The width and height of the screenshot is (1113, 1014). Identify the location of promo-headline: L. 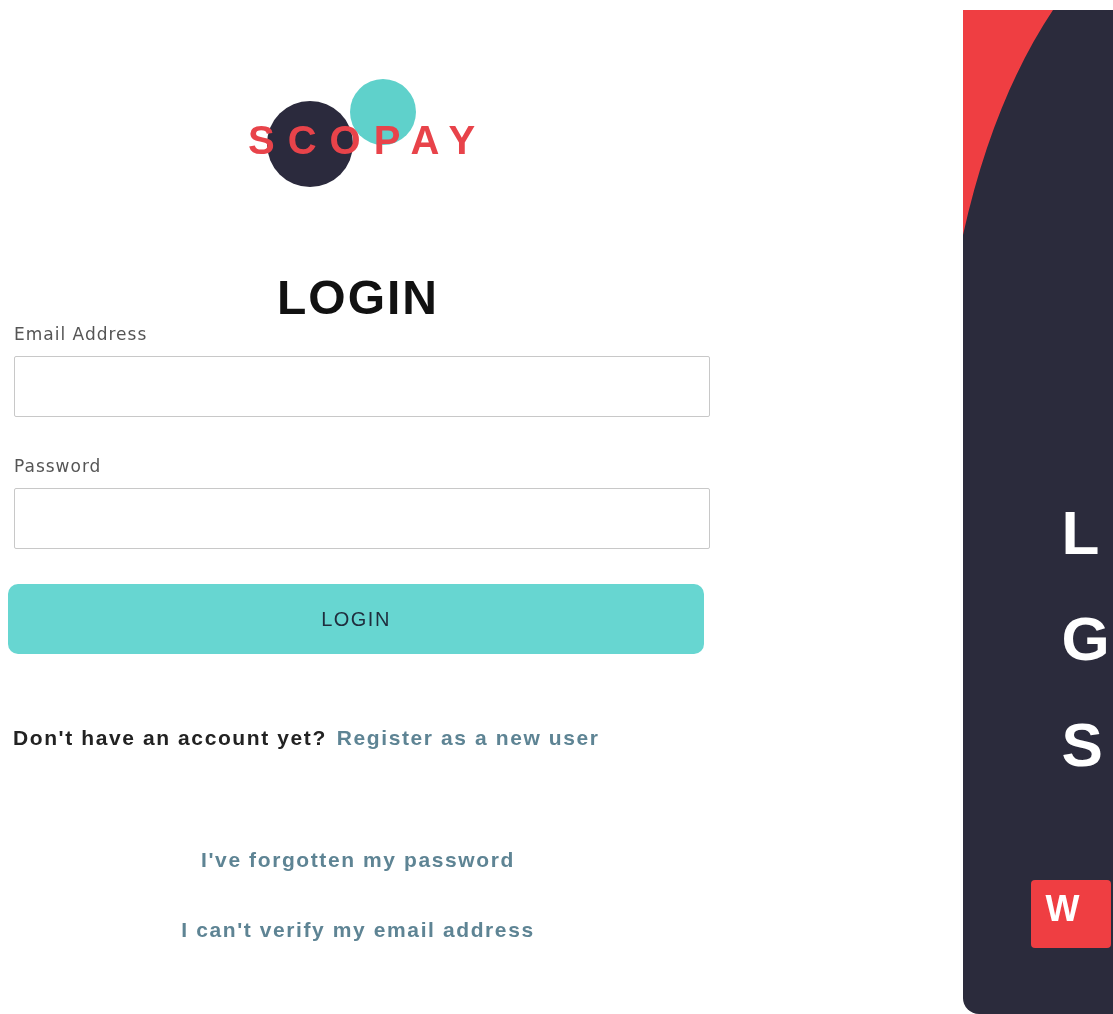
(1081, 533).